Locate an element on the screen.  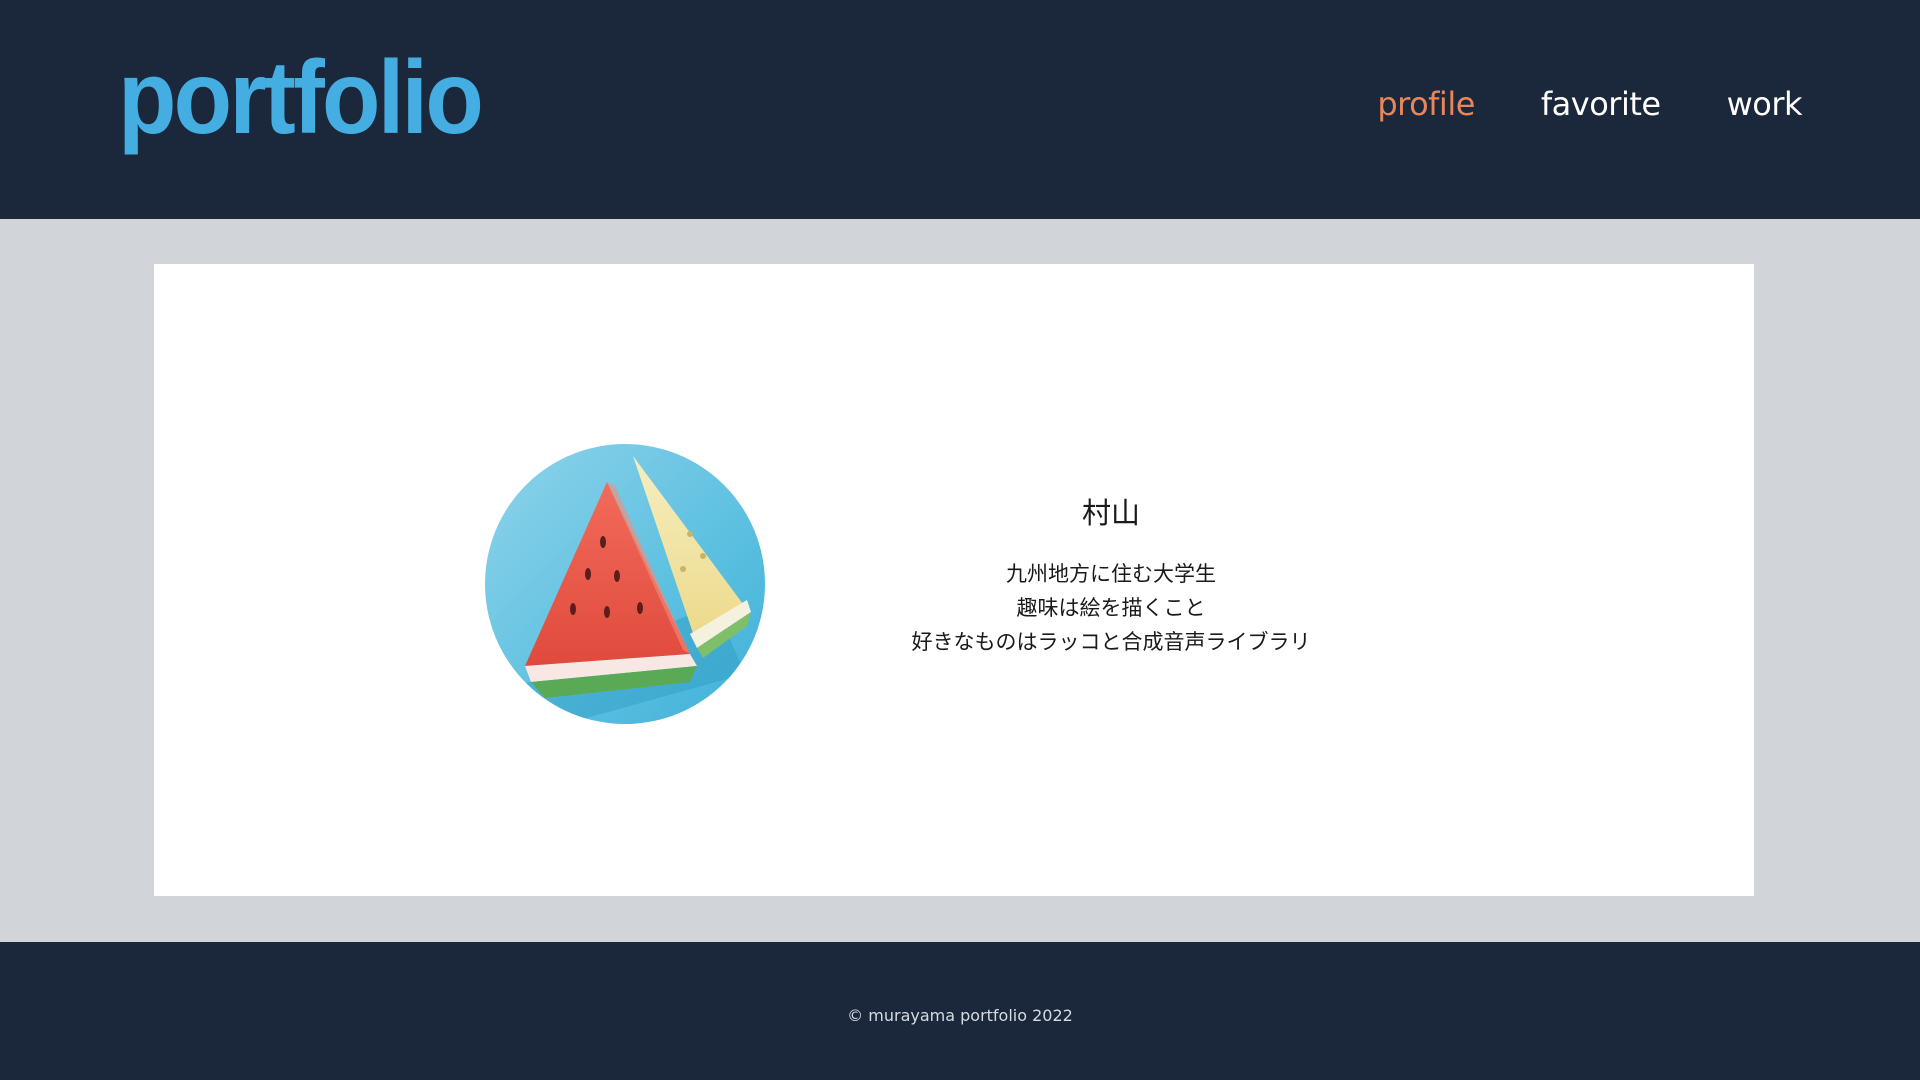
site-logo: portfolio is located at coordinates (301, 98).